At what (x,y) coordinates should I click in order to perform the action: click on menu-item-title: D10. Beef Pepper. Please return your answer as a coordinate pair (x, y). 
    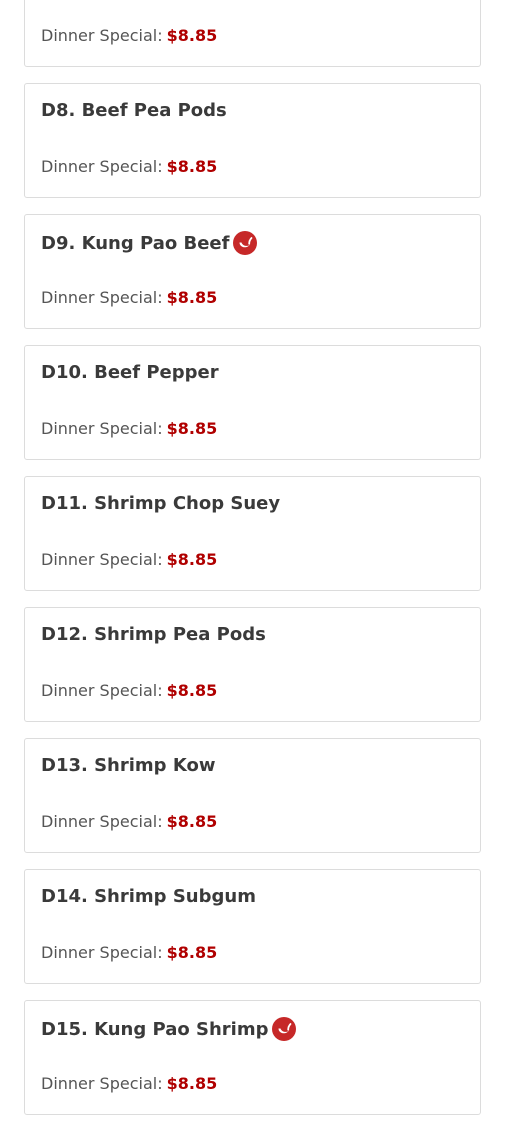
    Looking at the image, I should click on (130, 372).